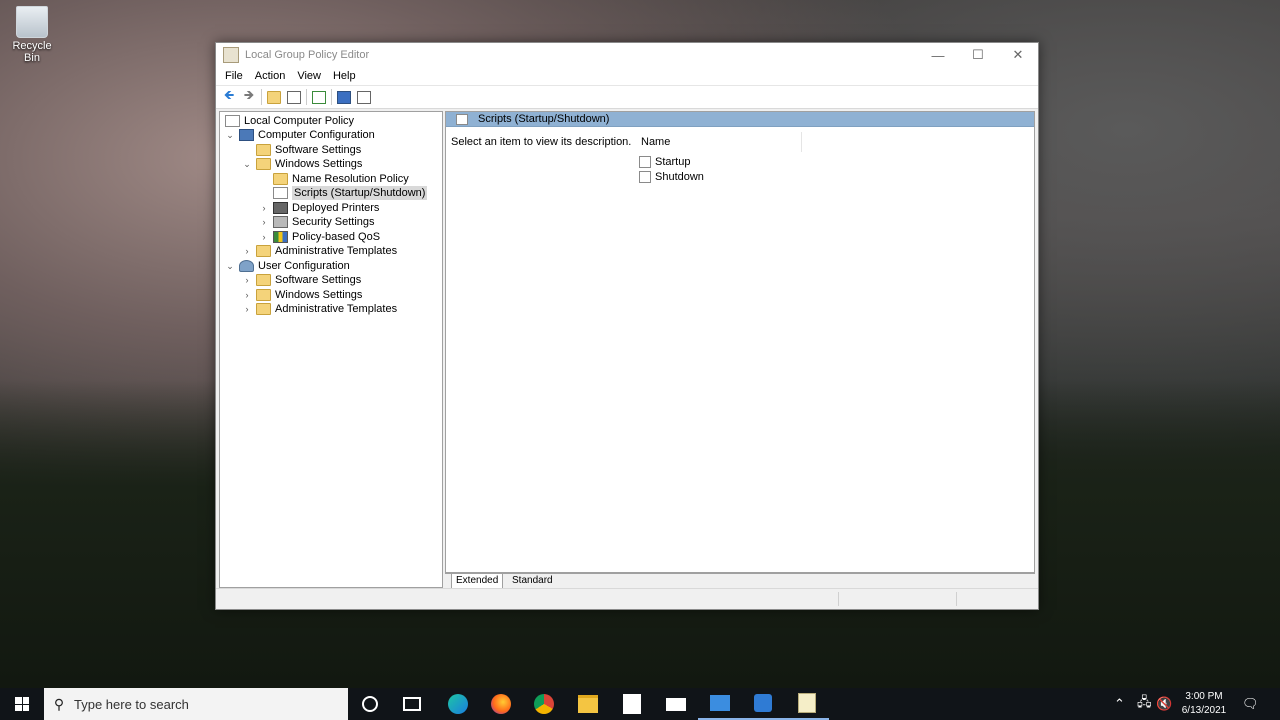 This screenshot has width=1280, height=720. I want to click on properties-pane-icon, so click(364, 97).